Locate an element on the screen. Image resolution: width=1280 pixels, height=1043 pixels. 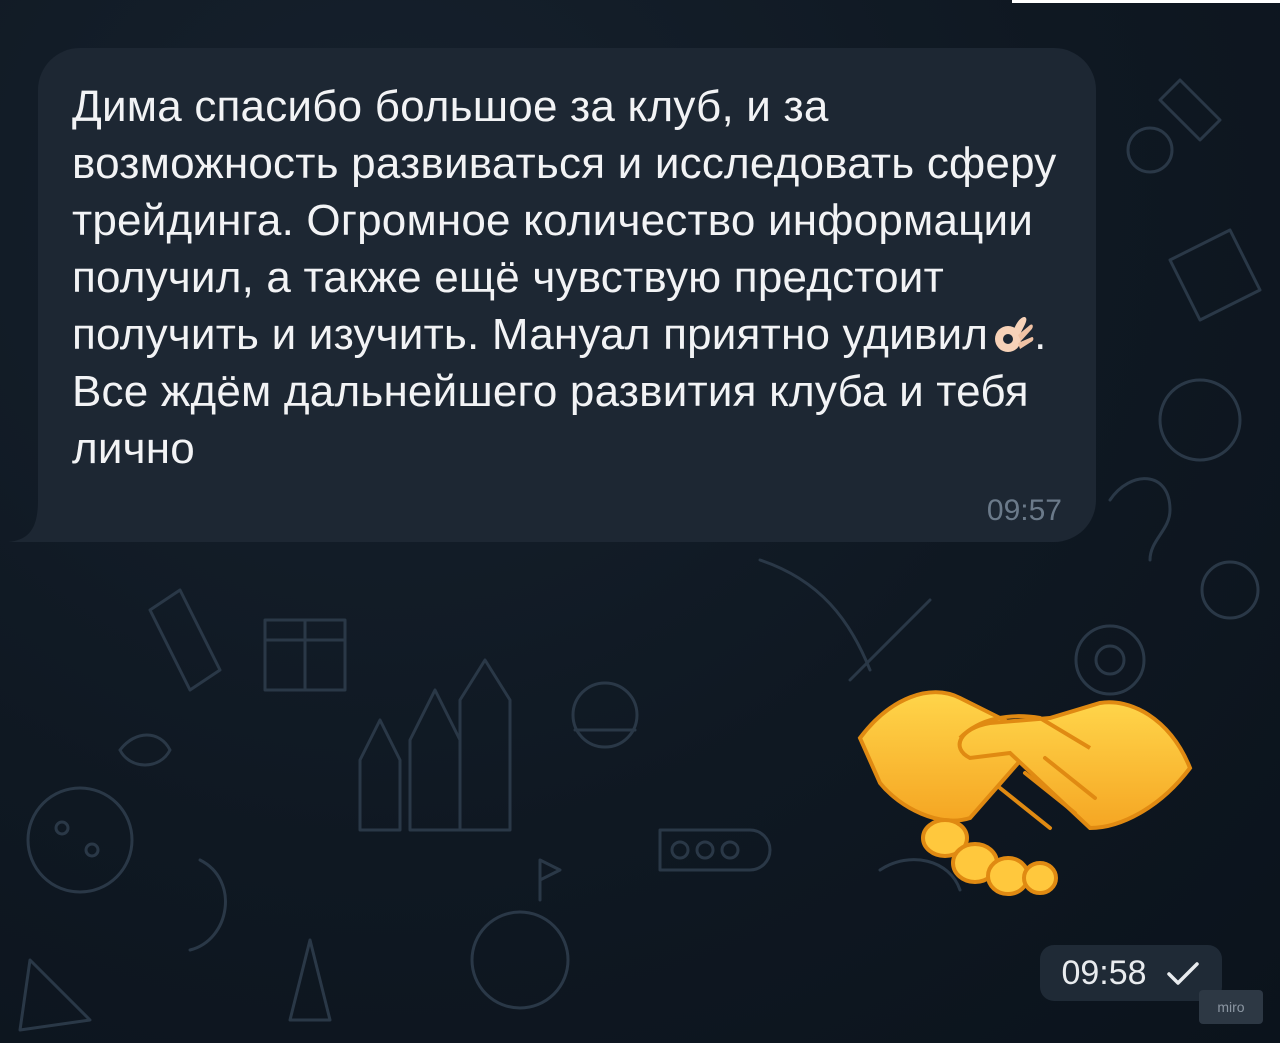
top-edge-strip is located at coordinates (1146, 1).